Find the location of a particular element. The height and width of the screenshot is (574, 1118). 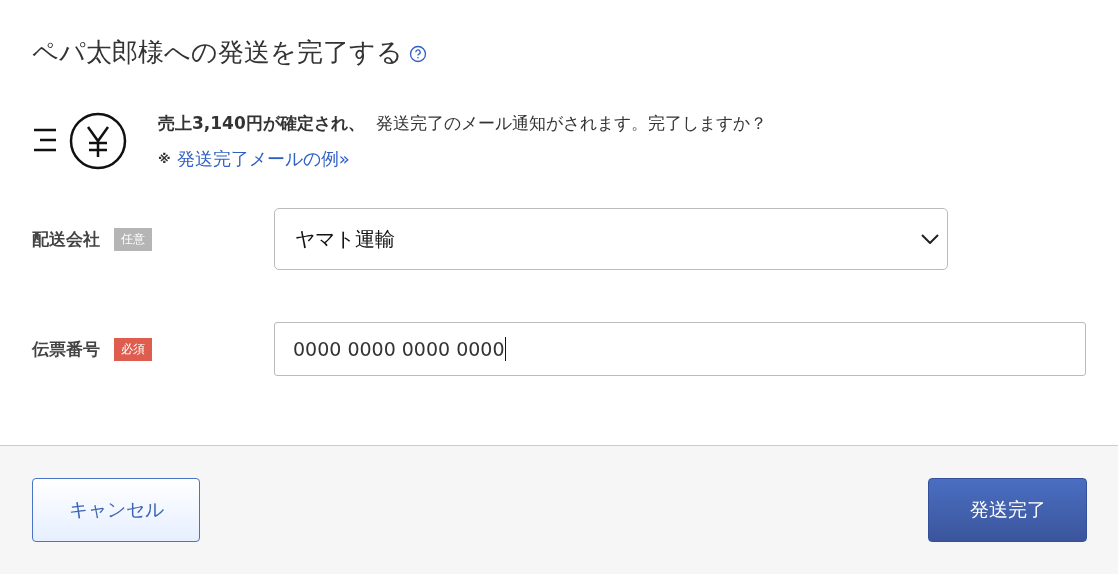

confirmation-message: 売上3,140円が確定され、 発送完了のメール通知がされます。完了しますか？ is located at coordinates (463, 123).